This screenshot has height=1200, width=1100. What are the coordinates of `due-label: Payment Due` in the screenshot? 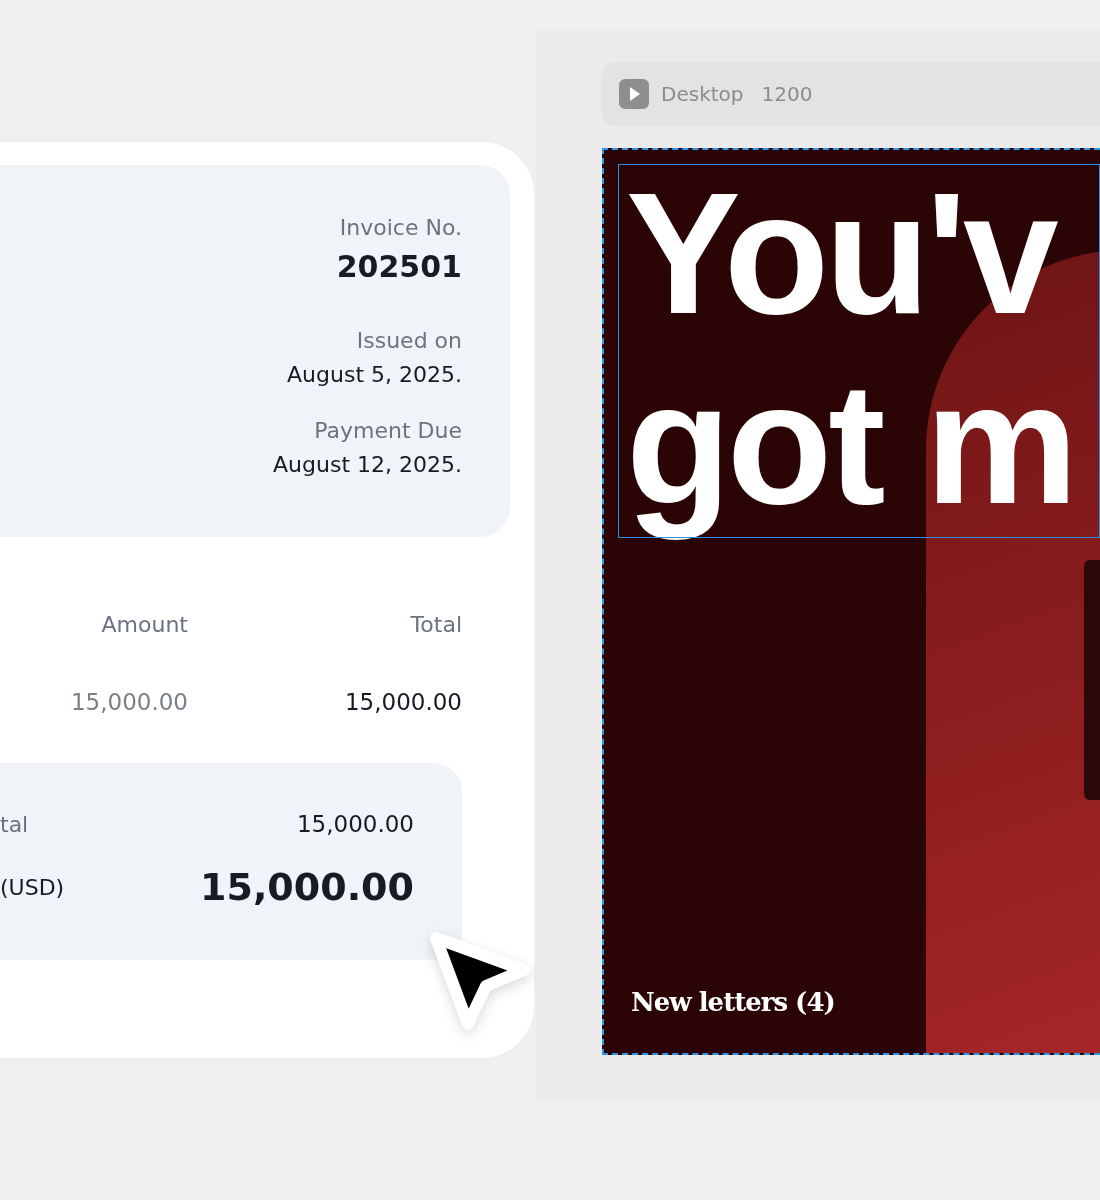 It's located at (388, 431).